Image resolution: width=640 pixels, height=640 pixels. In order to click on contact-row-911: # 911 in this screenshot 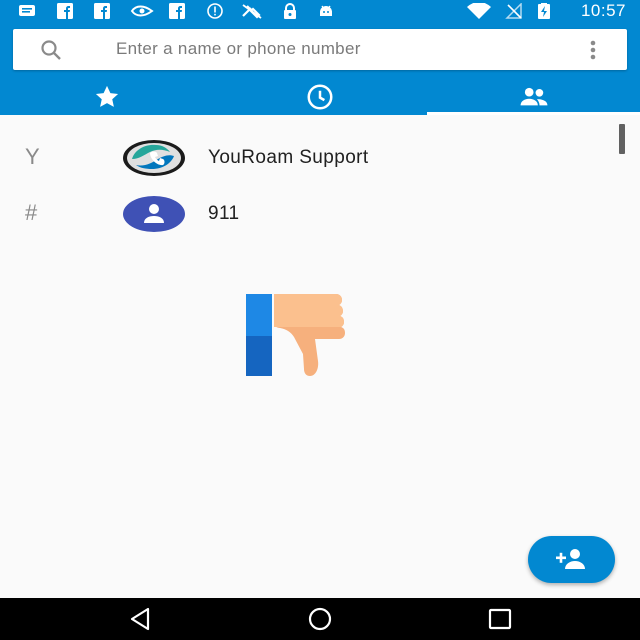, I will do `click(300, 214)`.